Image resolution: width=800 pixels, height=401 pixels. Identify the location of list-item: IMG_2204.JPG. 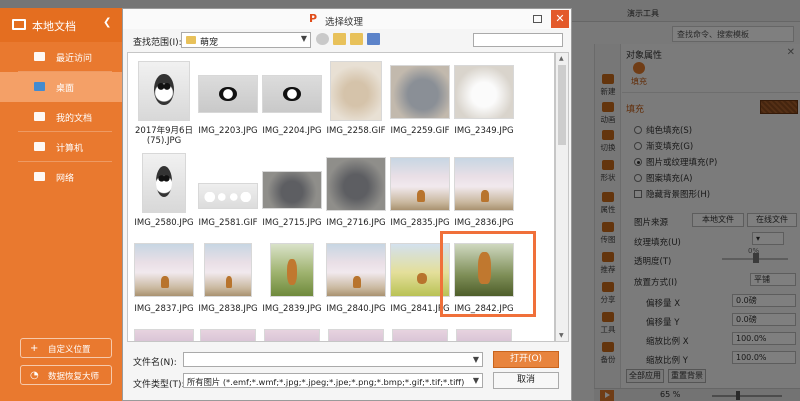
(292, 98).